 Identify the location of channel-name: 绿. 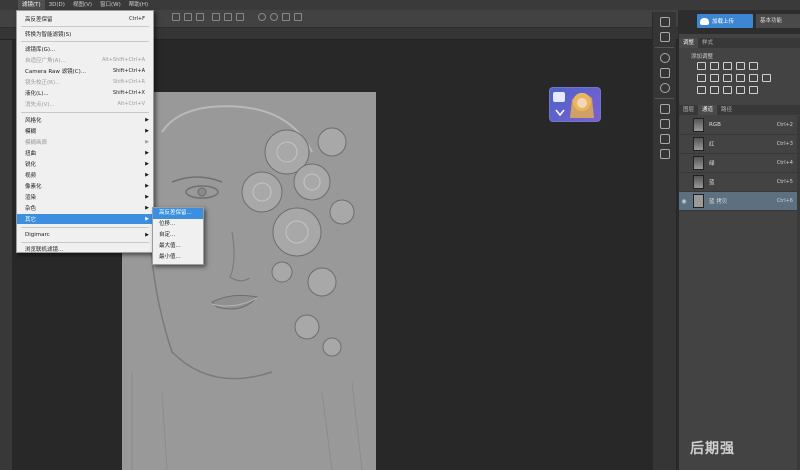
(712, 164).